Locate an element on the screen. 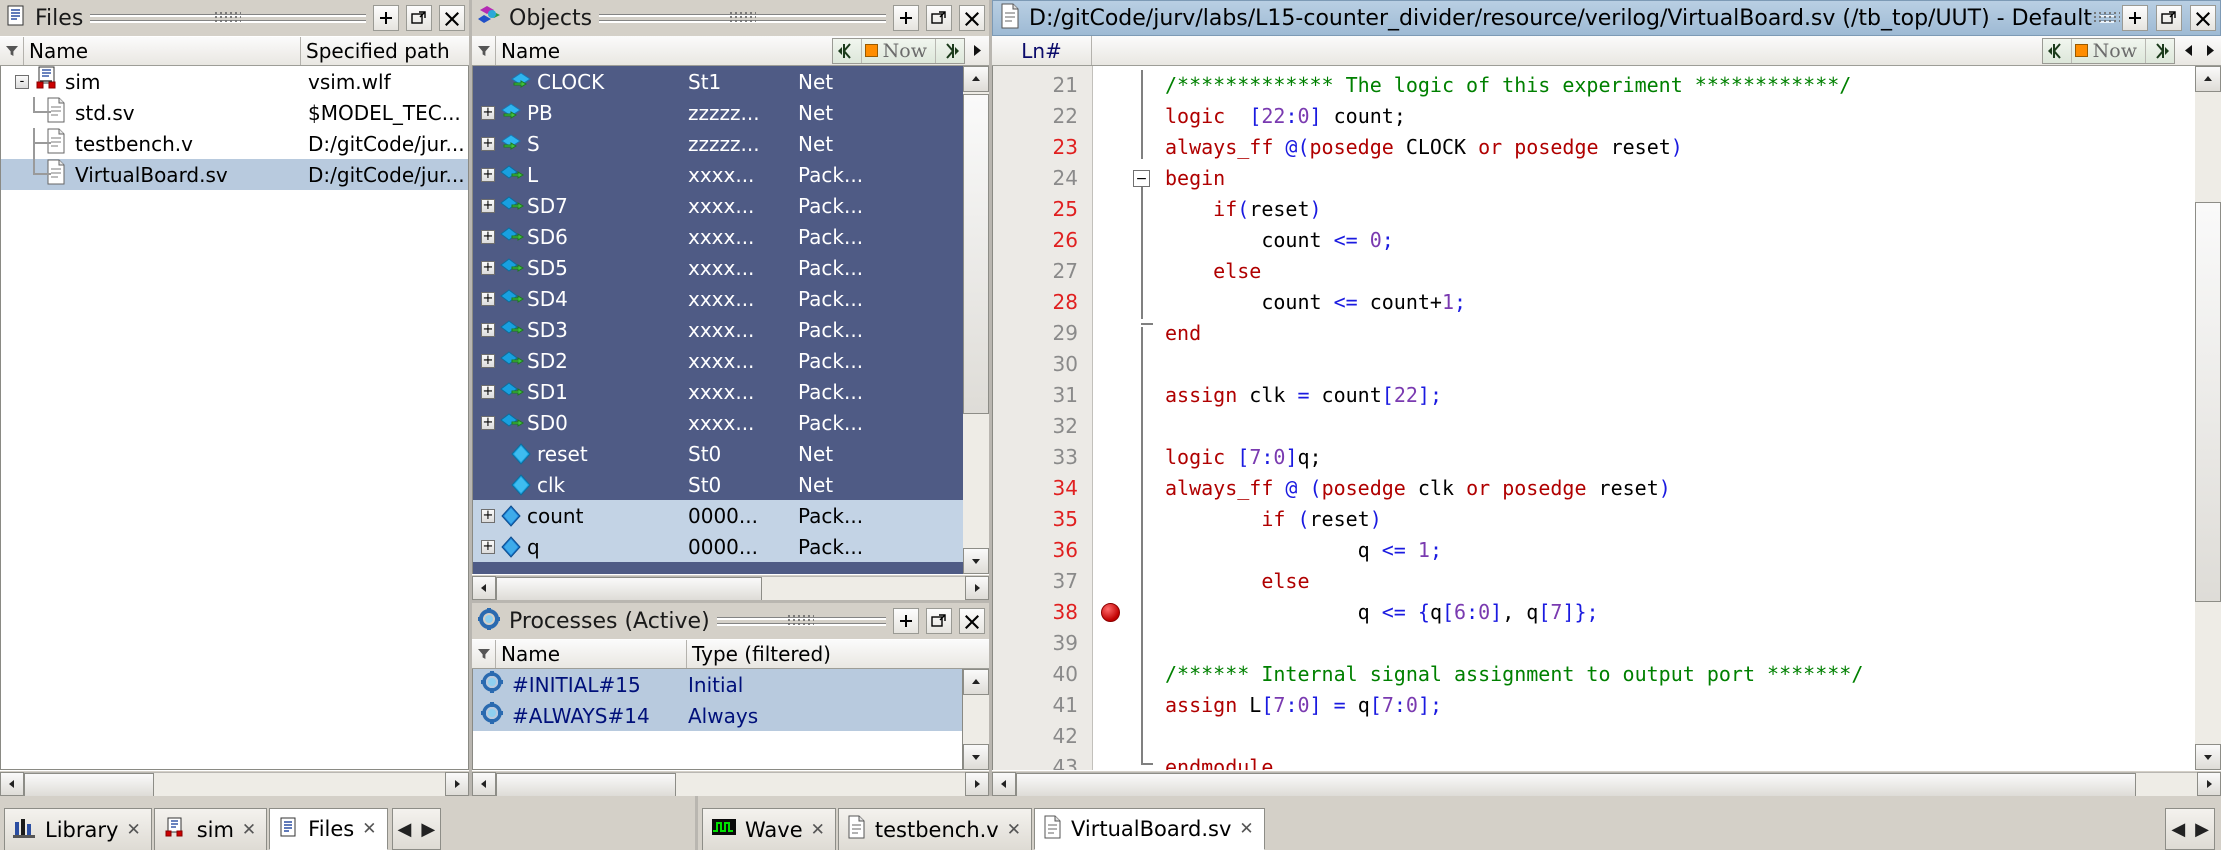 The image size is (2221, 850). objects-toolbar-more-button is located at coordinates (977, 50).